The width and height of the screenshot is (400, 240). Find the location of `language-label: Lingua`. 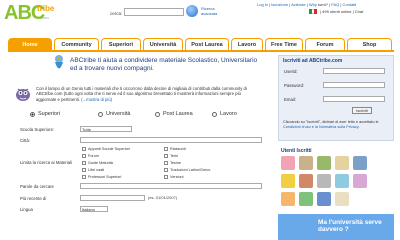

language-label: Lingua is located at coordinates (26, 209).